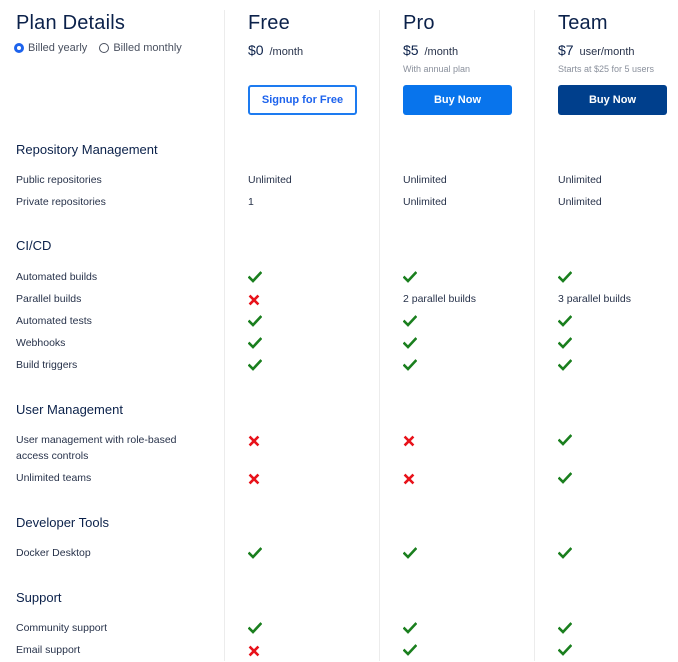 This screenshot has height=662, width=678. I want to click on feature-label: Community support, so click(62, 628).